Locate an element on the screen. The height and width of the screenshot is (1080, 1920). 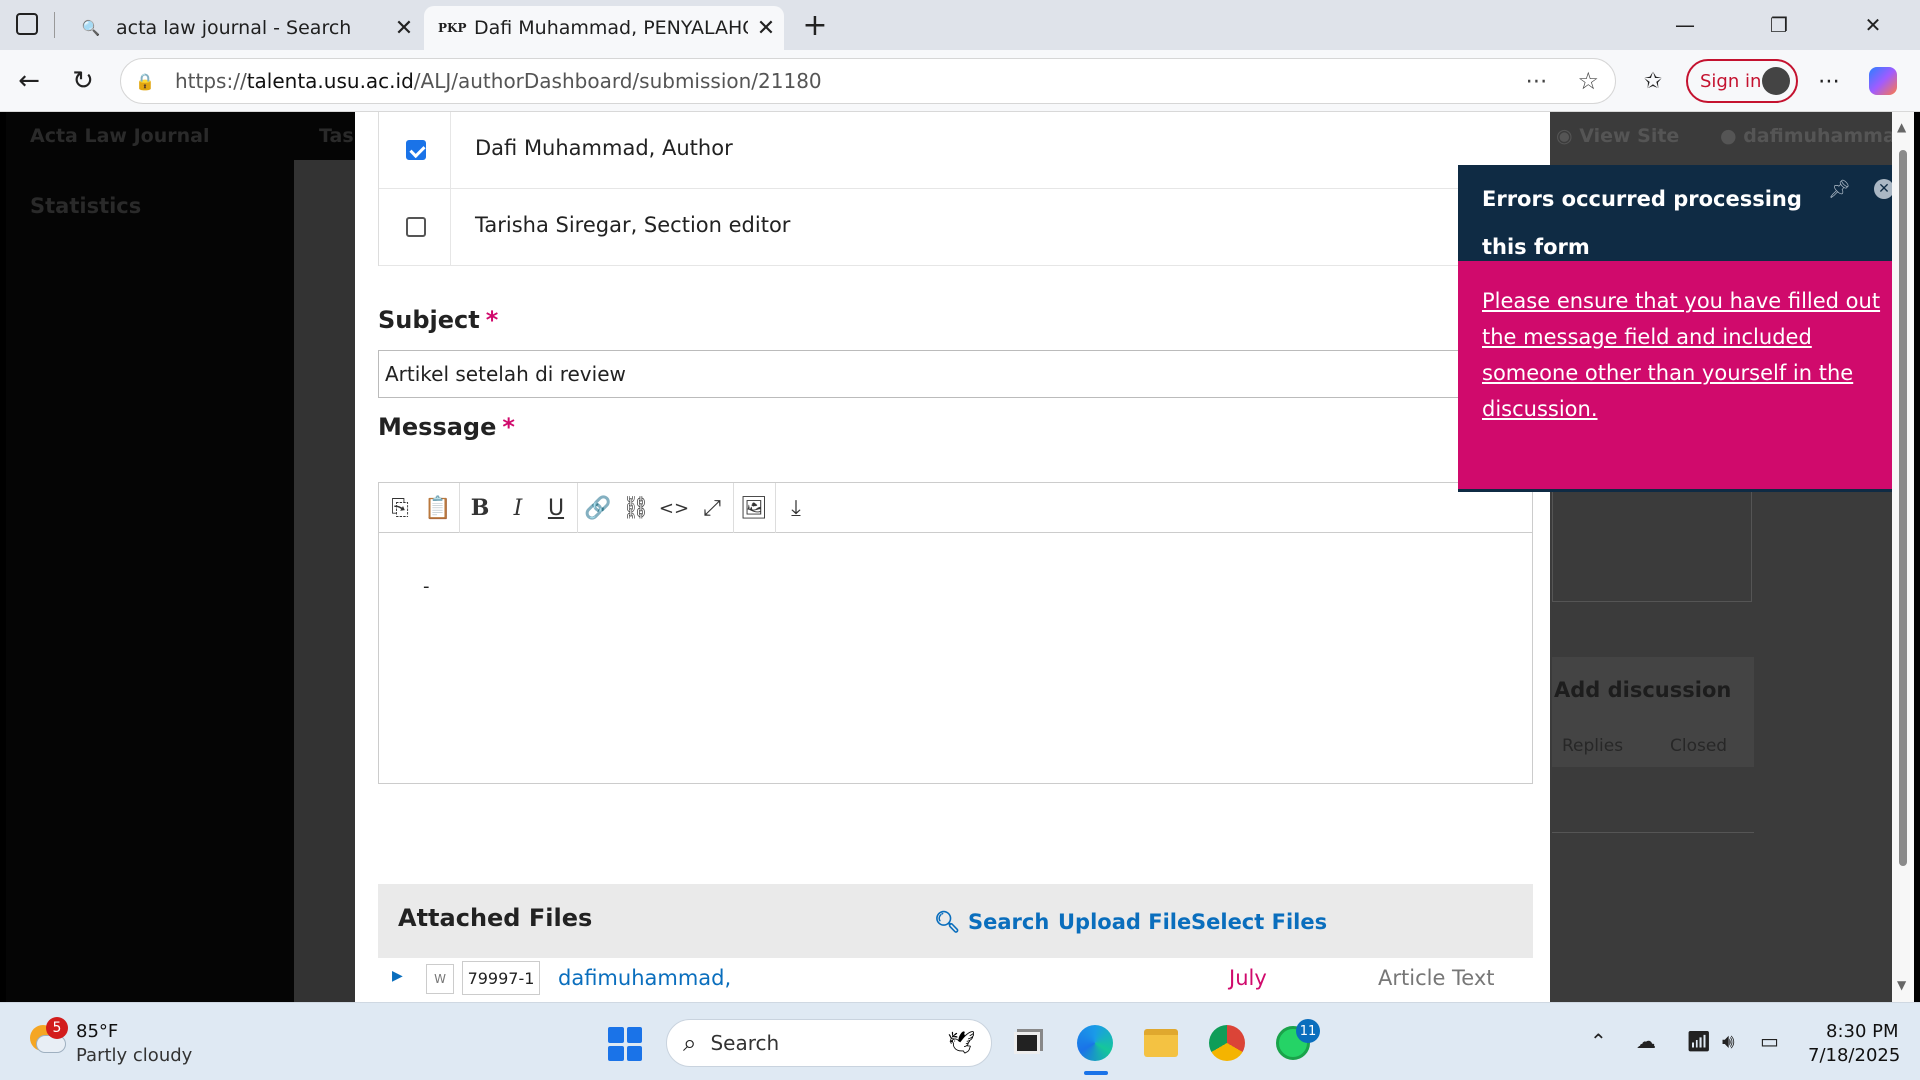
editor-toolbar: ⎘ 📋 B I U 🔗 ⛓ <> ⤢ 🖼 ⤓ is located at coordinates (955, 508).